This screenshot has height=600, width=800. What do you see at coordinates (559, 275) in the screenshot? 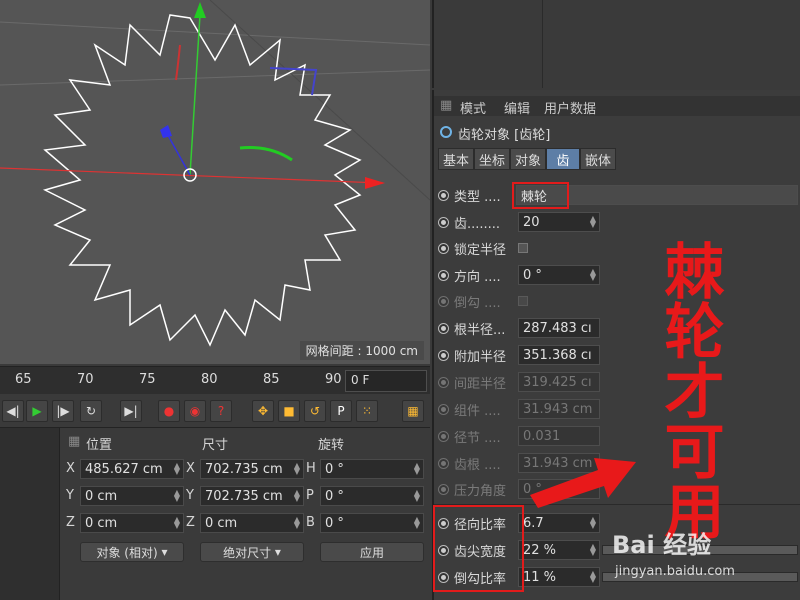
I see `direction-field: 0 ° ▲ ▼` at bounding box center [559, 275].